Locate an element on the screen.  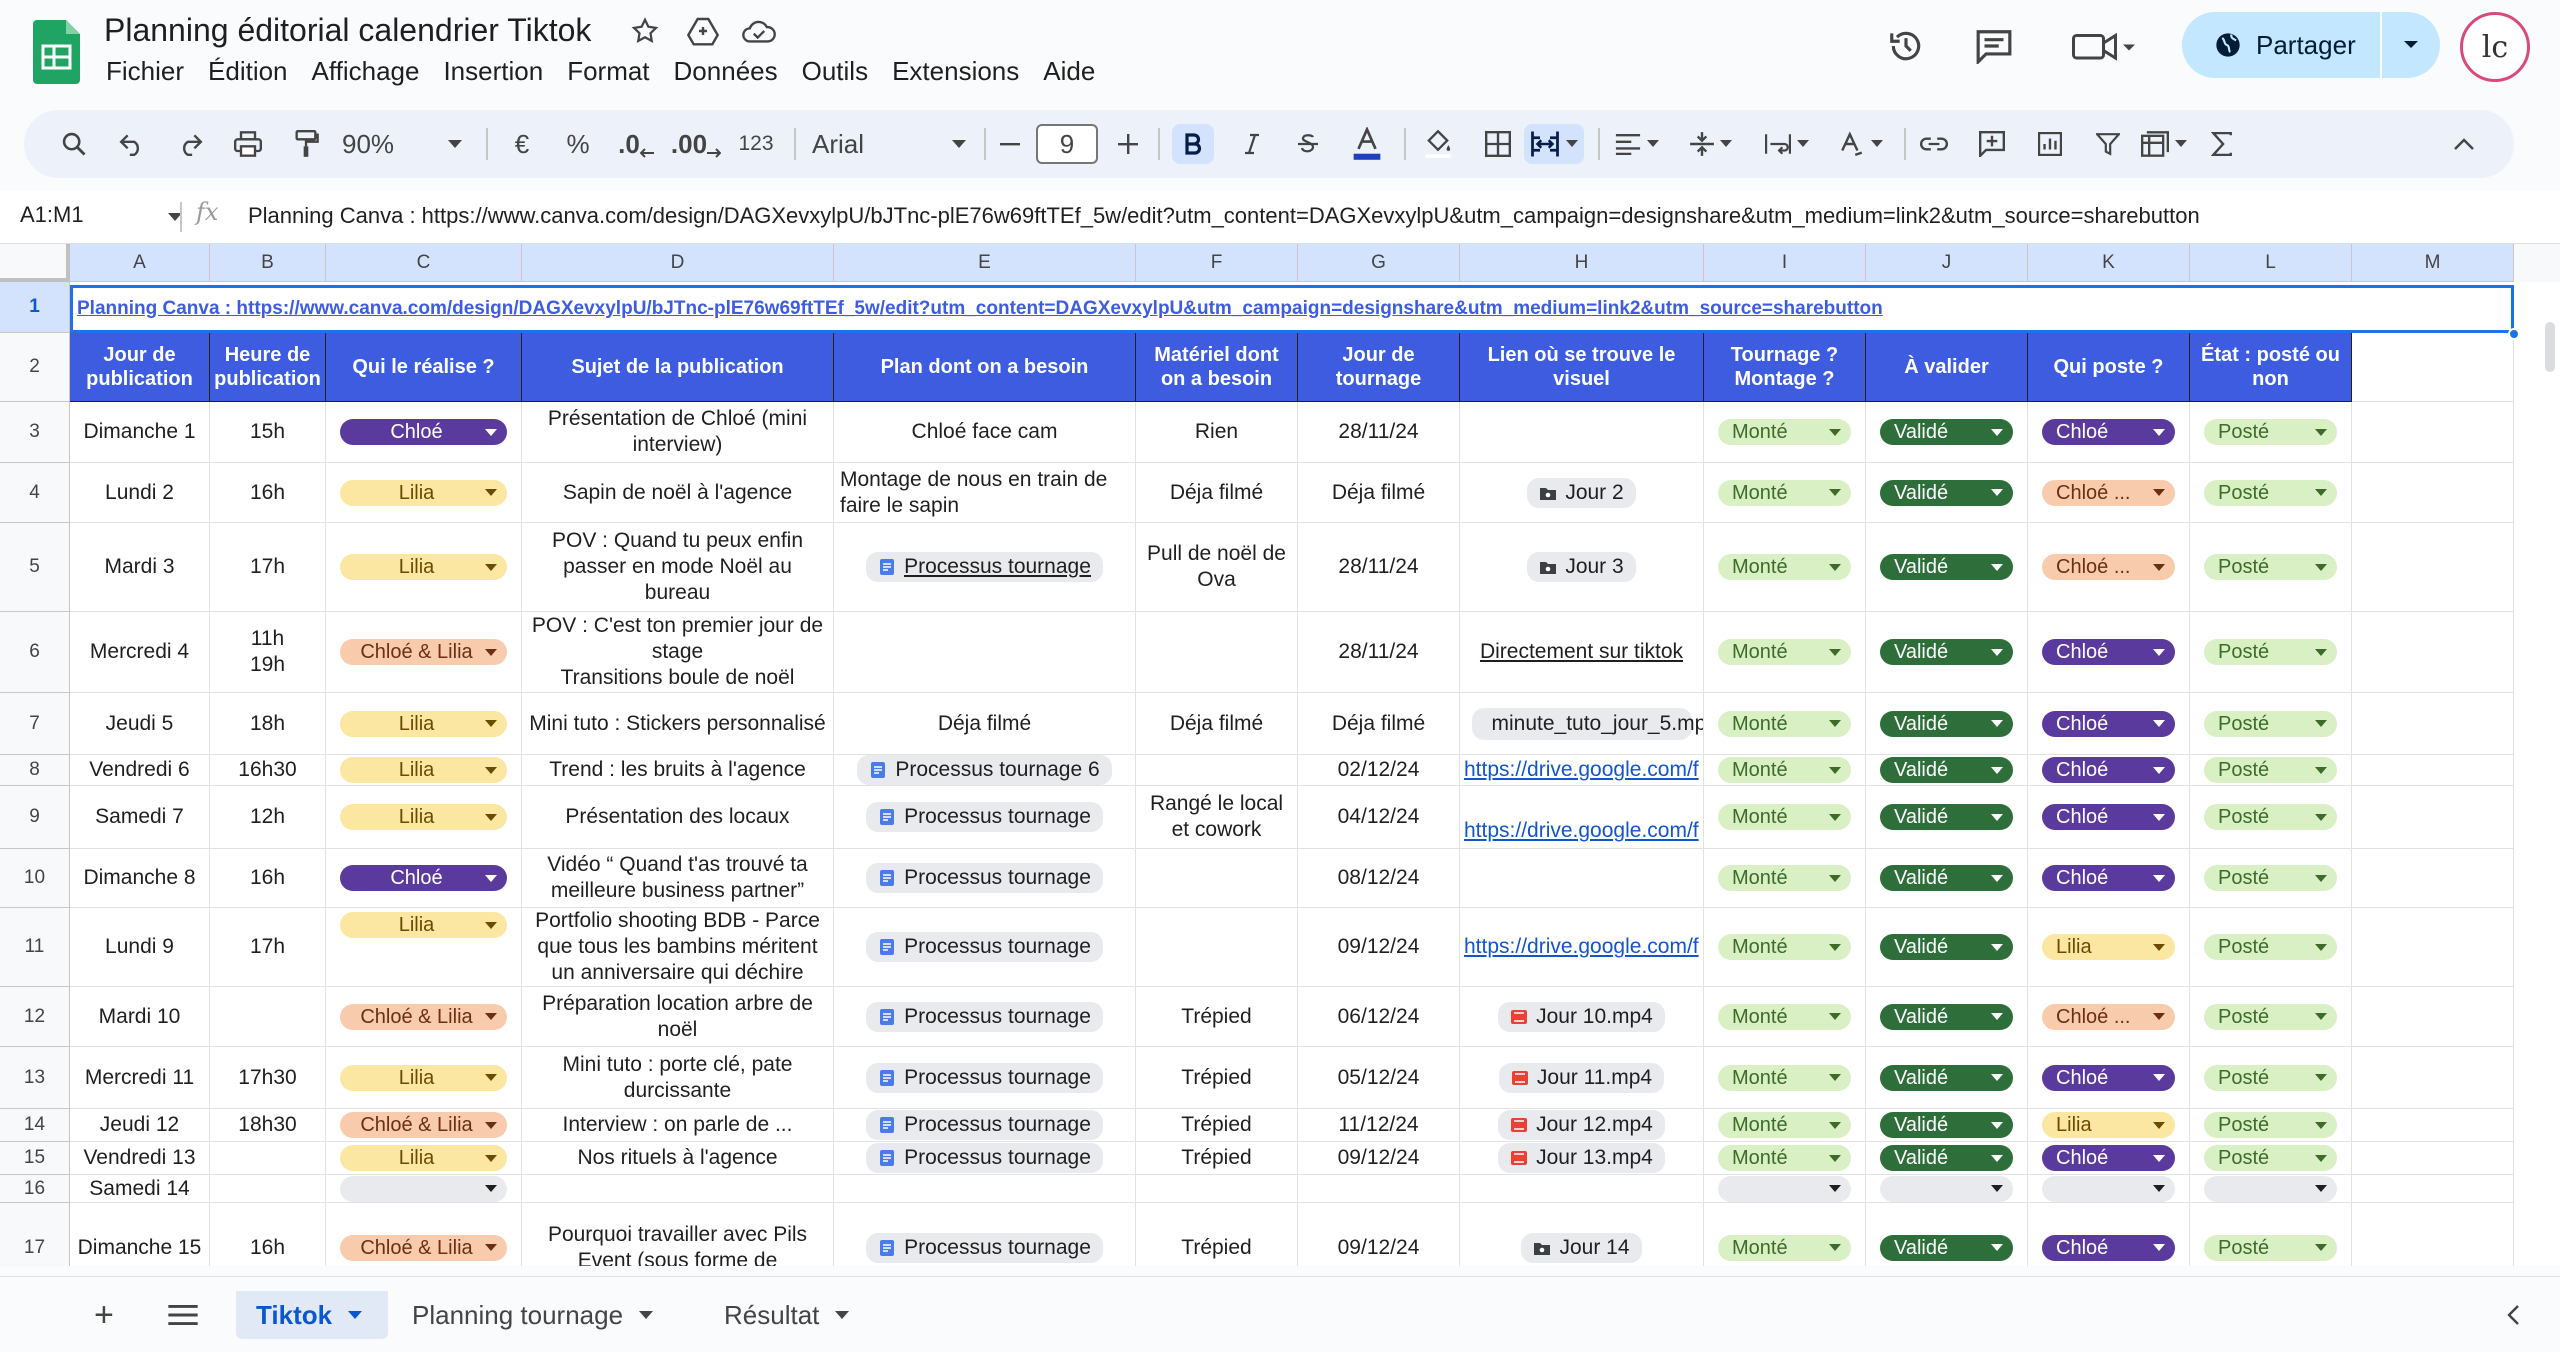
row-header: 17 is located at coordinates (35, 1234).